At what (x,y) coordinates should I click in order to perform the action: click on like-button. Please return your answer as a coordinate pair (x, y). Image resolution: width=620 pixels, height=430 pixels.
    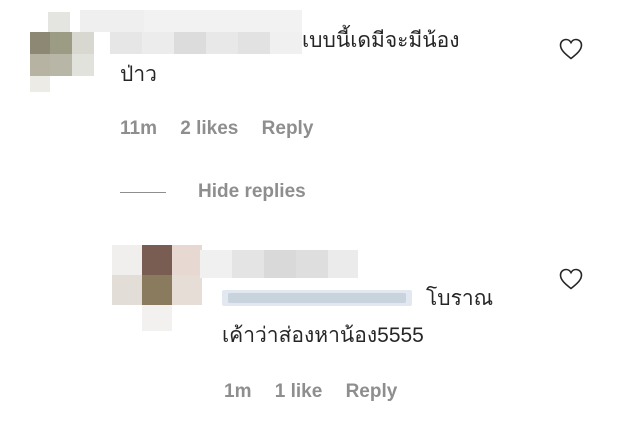
    Looking at the image, I should click on (571, 49).